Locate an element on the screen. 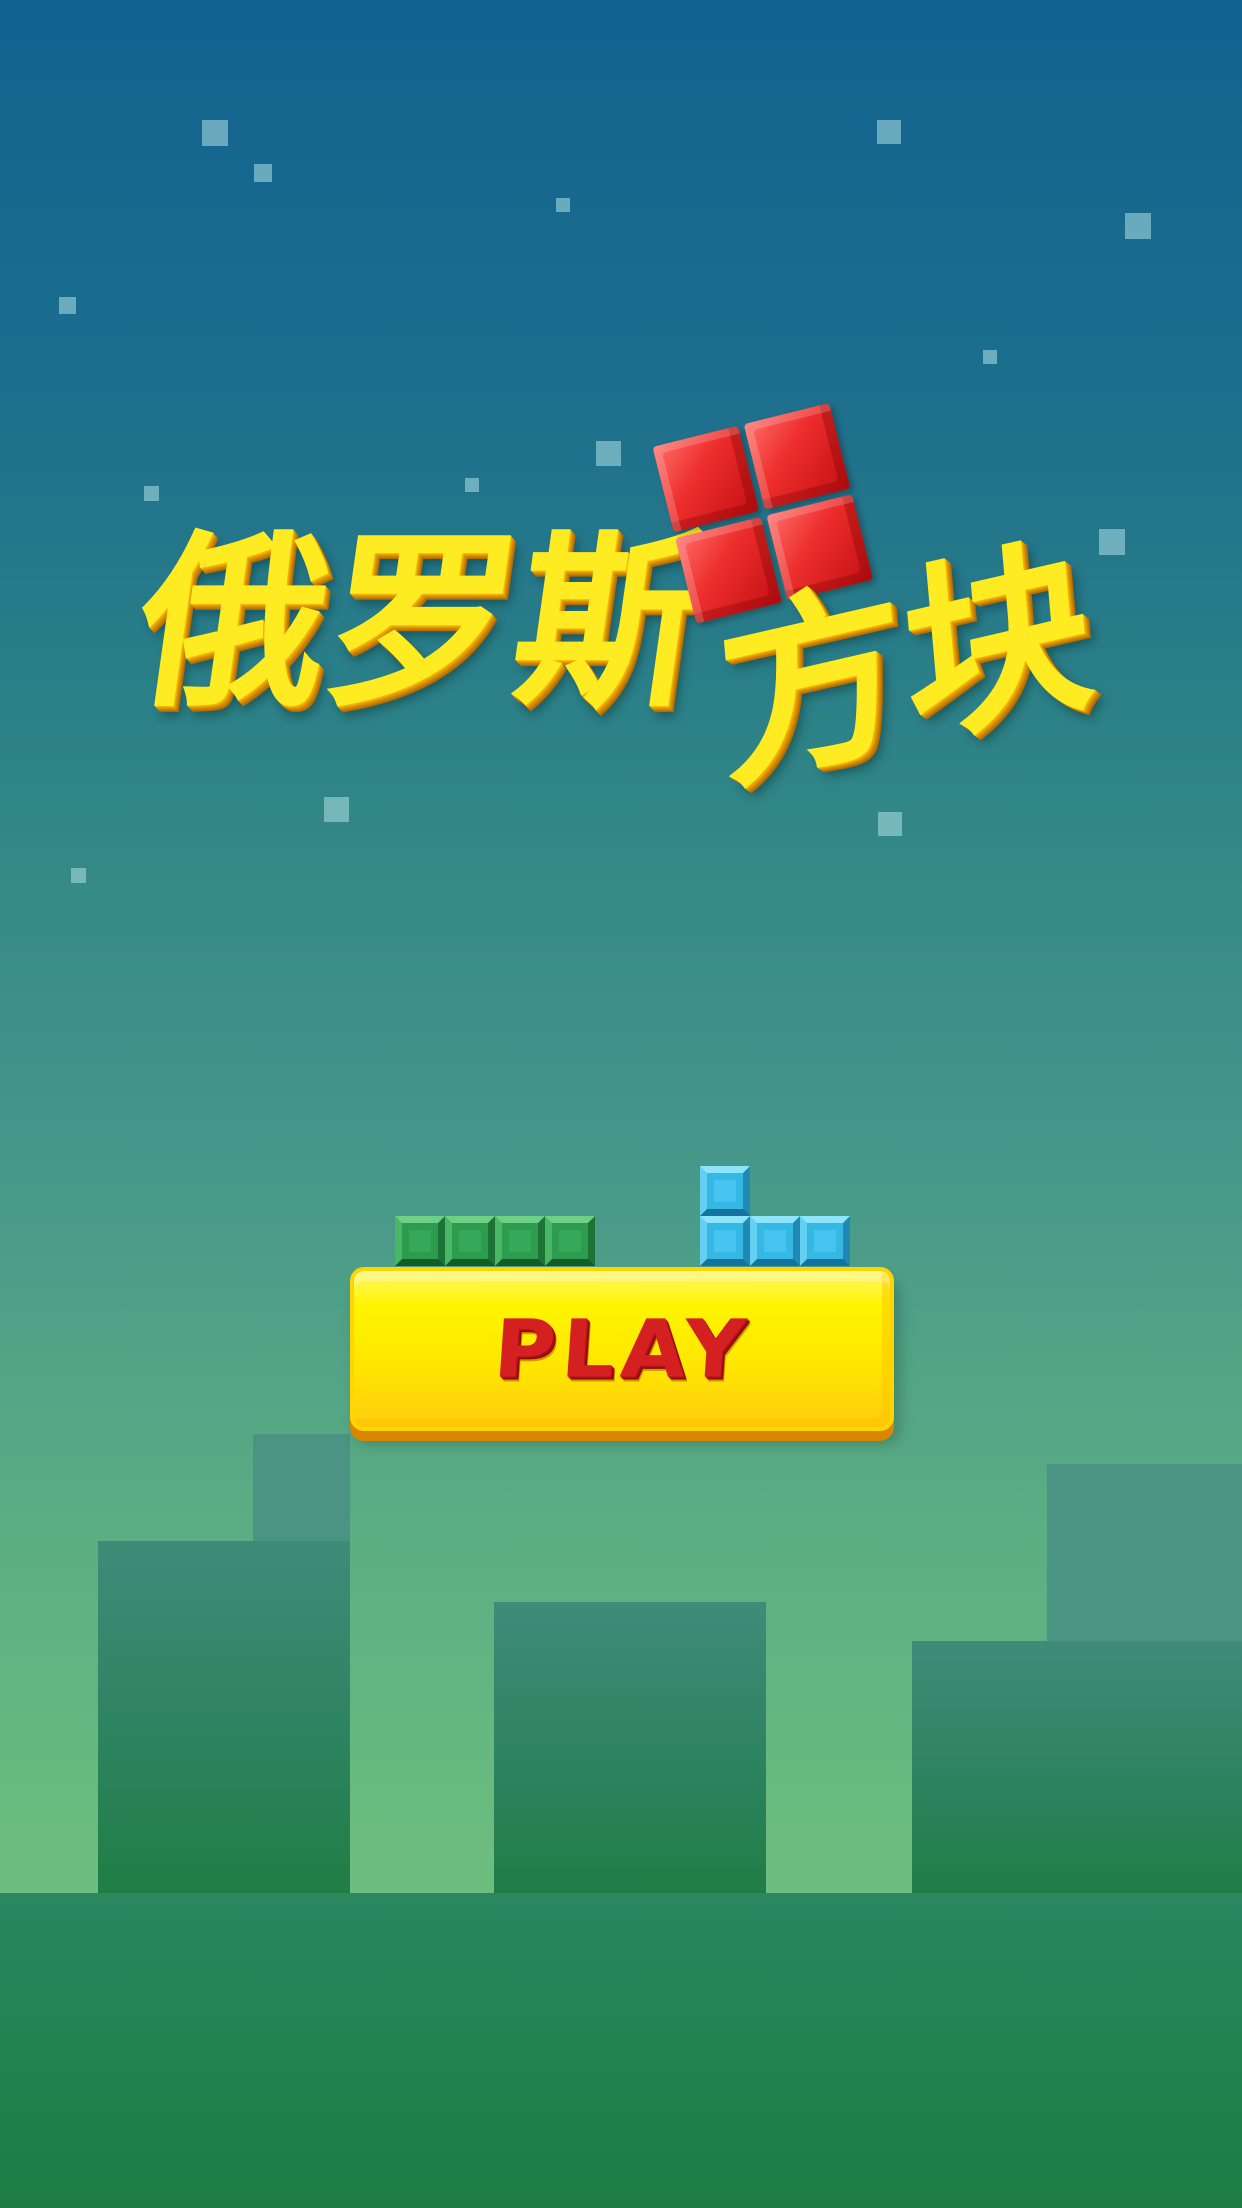  play-button: PLAY is located at coordinates (622, 1349).